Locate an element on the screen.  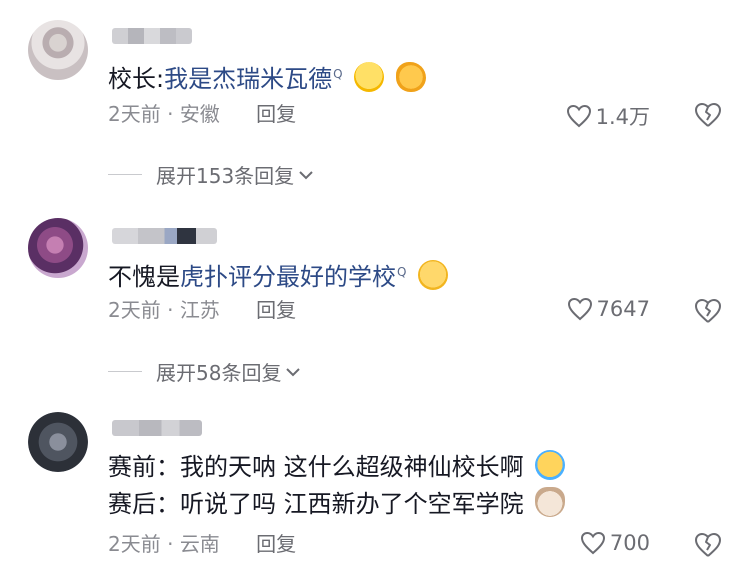
comment-location: 云南 is located at coordinates (199, 544).